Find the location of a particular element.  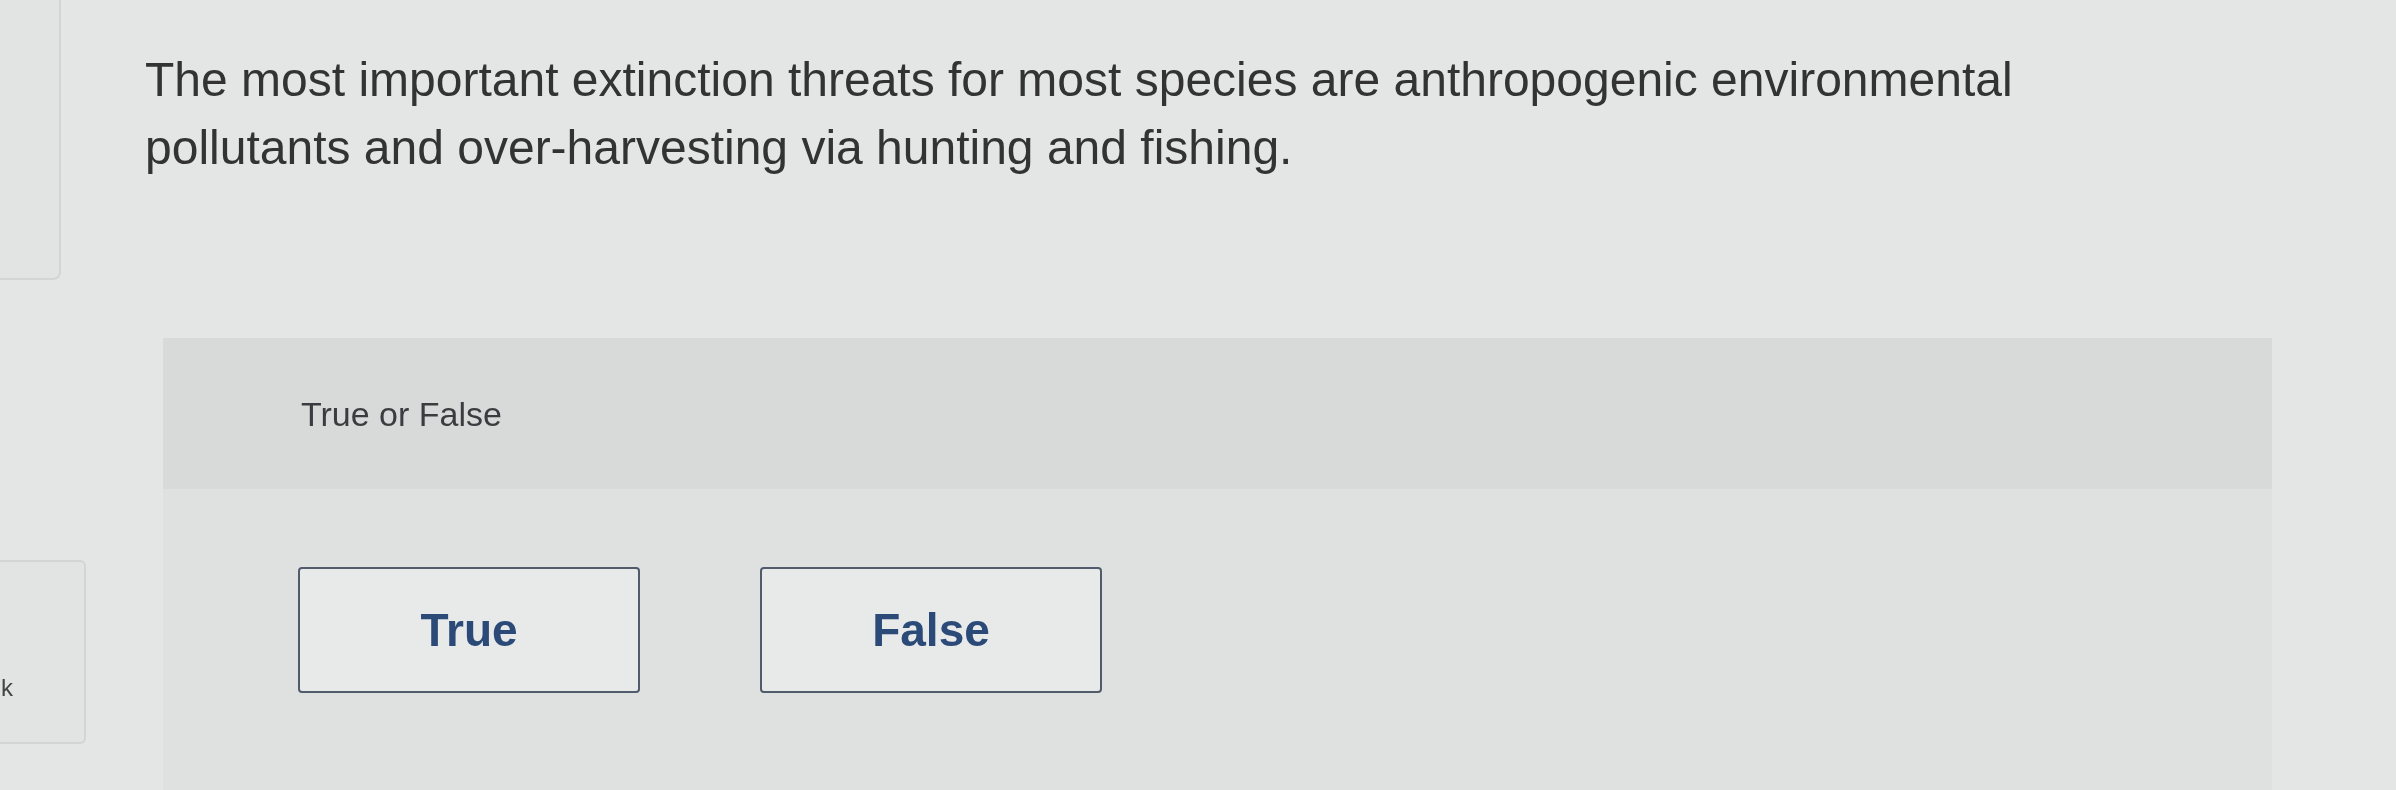

prompt-text: True or False is located at coordinates (401, 413).